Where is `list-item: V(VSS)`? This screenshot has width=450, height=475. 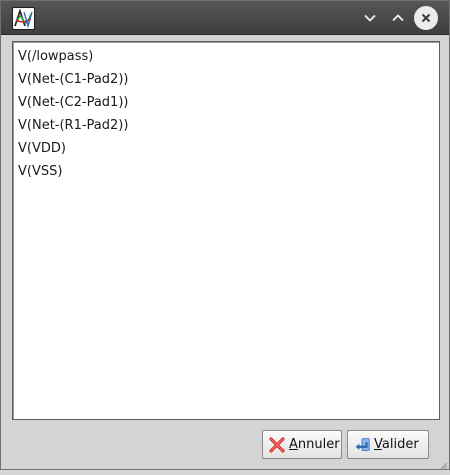
list-item: V(VSS) is located at coordinates (226, 171).